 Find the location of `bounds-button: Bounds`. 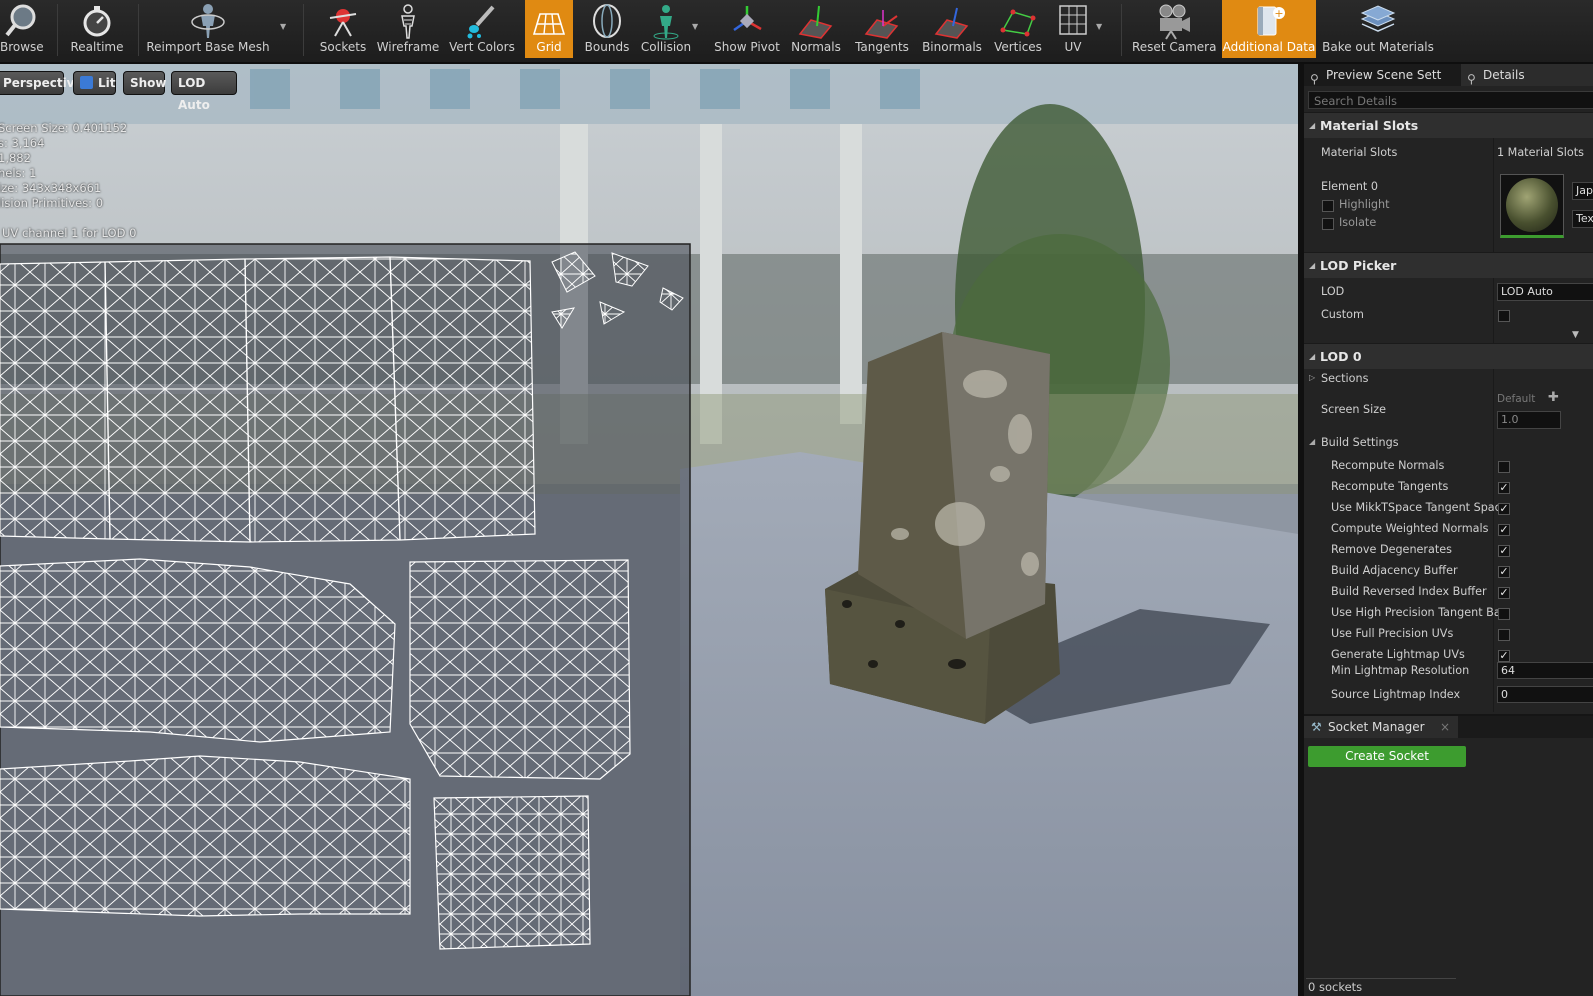

bounds-button: Bounds is located at coordinates (607, 29).